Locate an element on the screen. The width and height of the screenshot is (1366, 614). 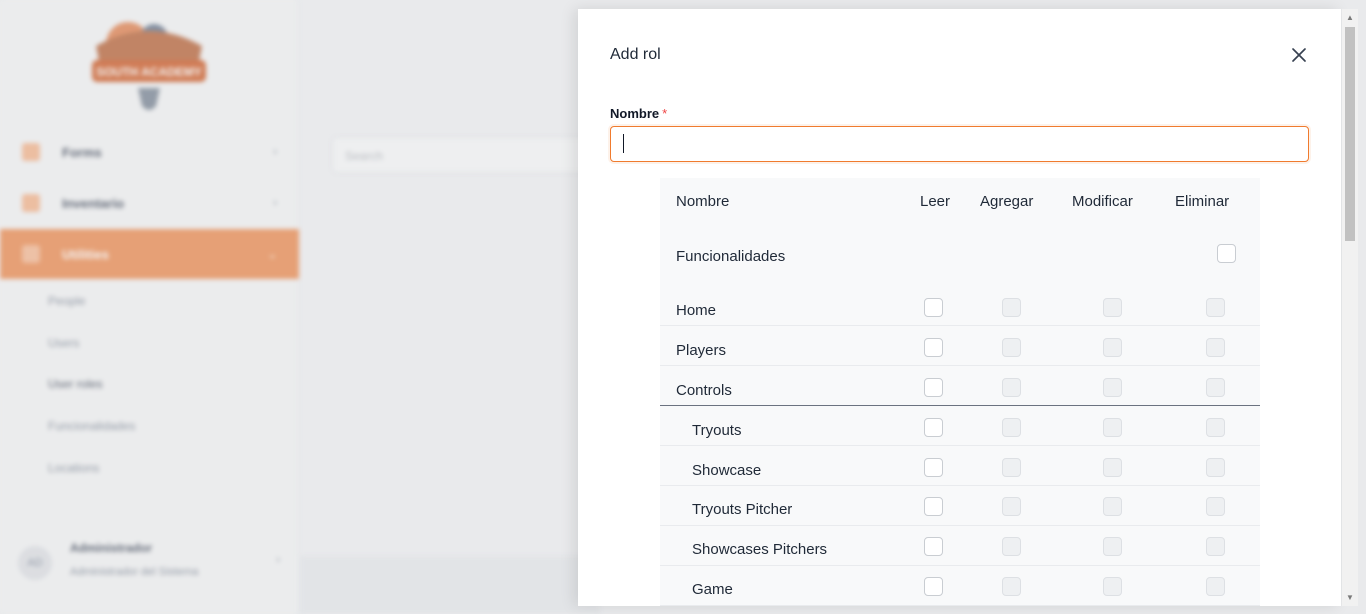
name-label-text: Nombre is located at coordinates (635, 113).